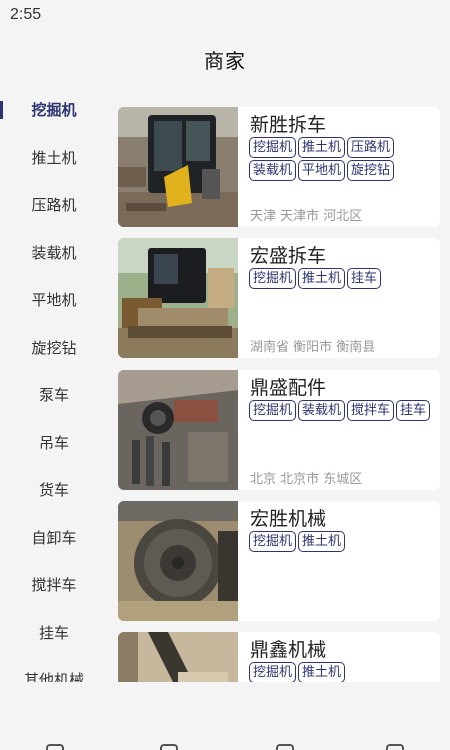 This screenshot has width=450, height=750. What do you see at coordinates (306, 216) in the screenshot?
I see `merchant-location: 天津 天津市 河北区` at bounding box center [306, 216].